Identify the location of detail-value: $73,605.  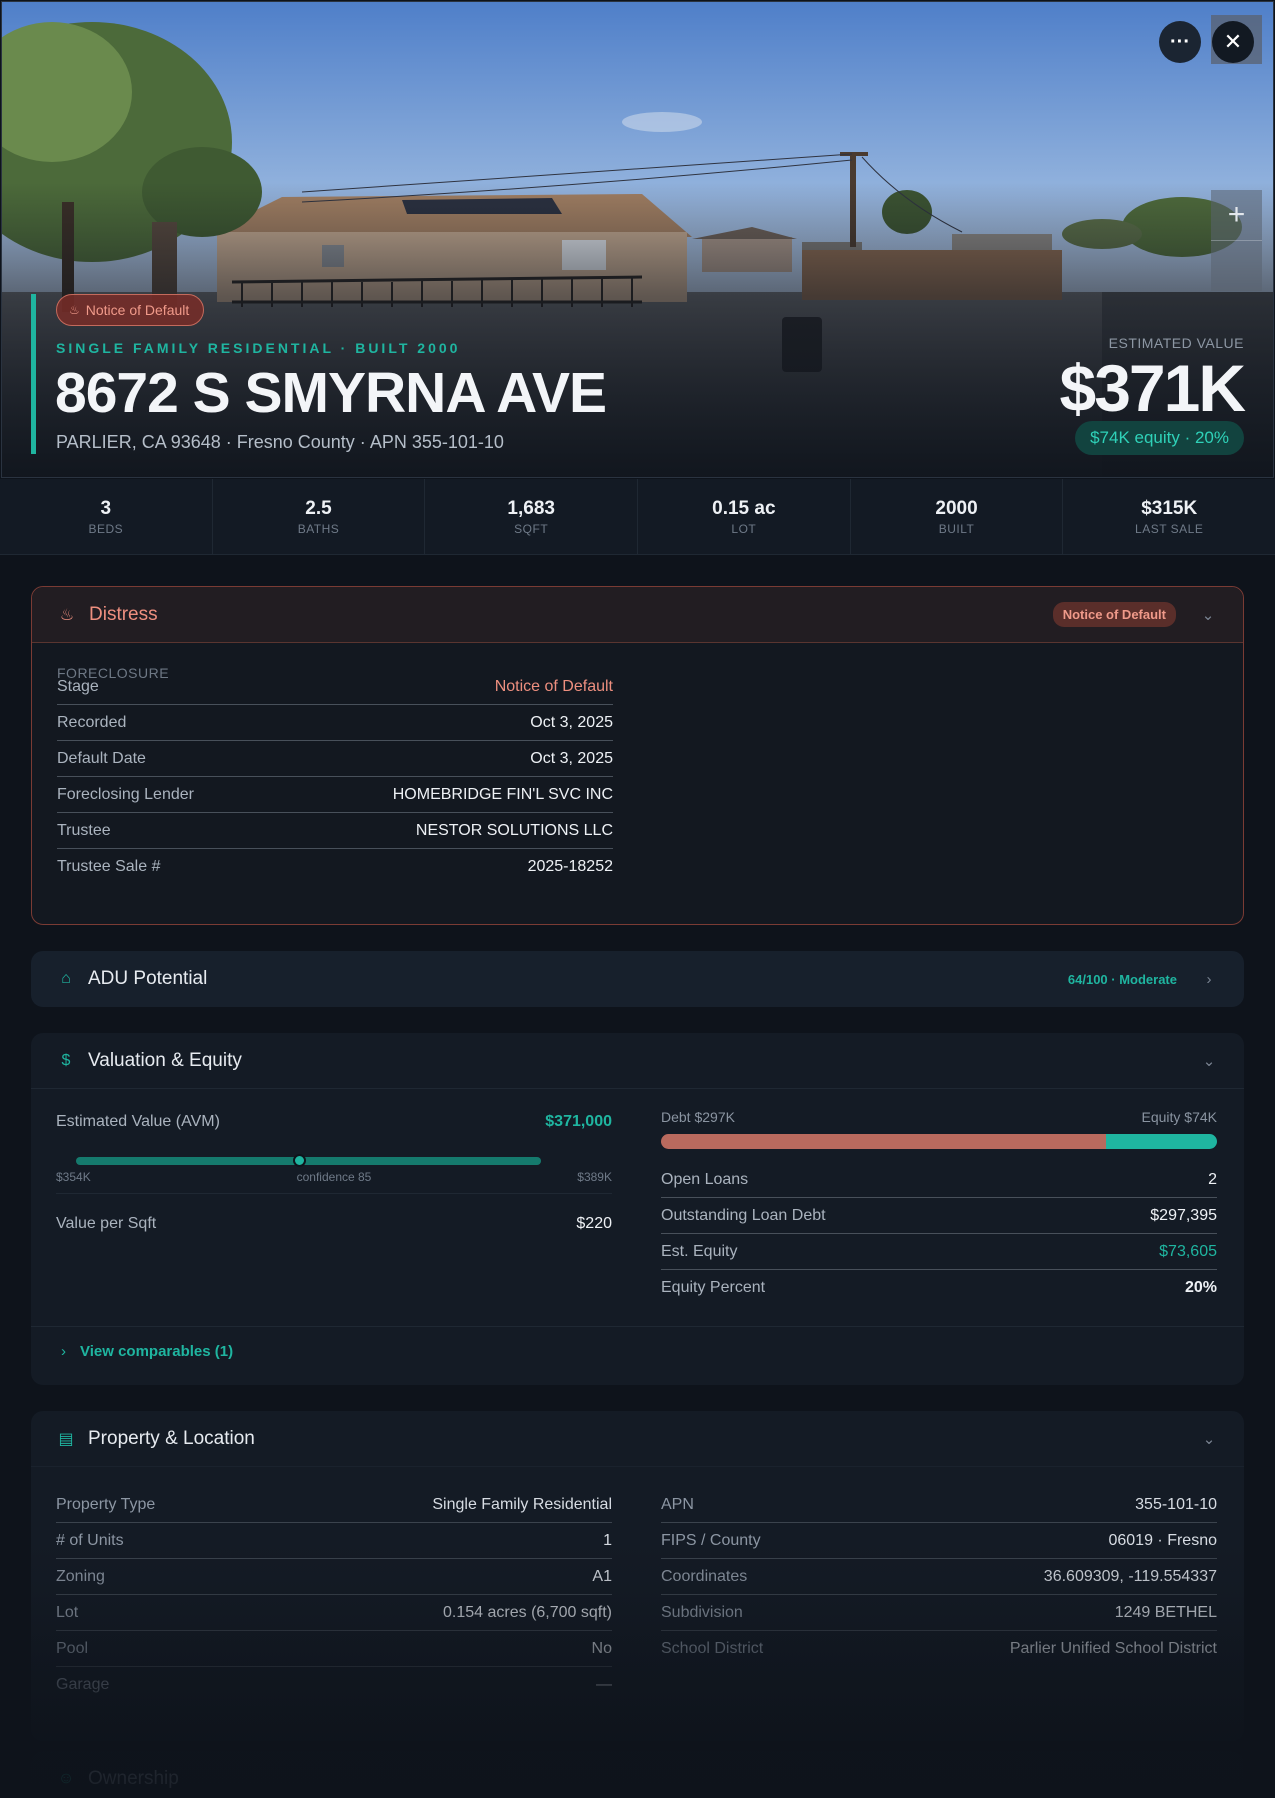
(1188, 1251).